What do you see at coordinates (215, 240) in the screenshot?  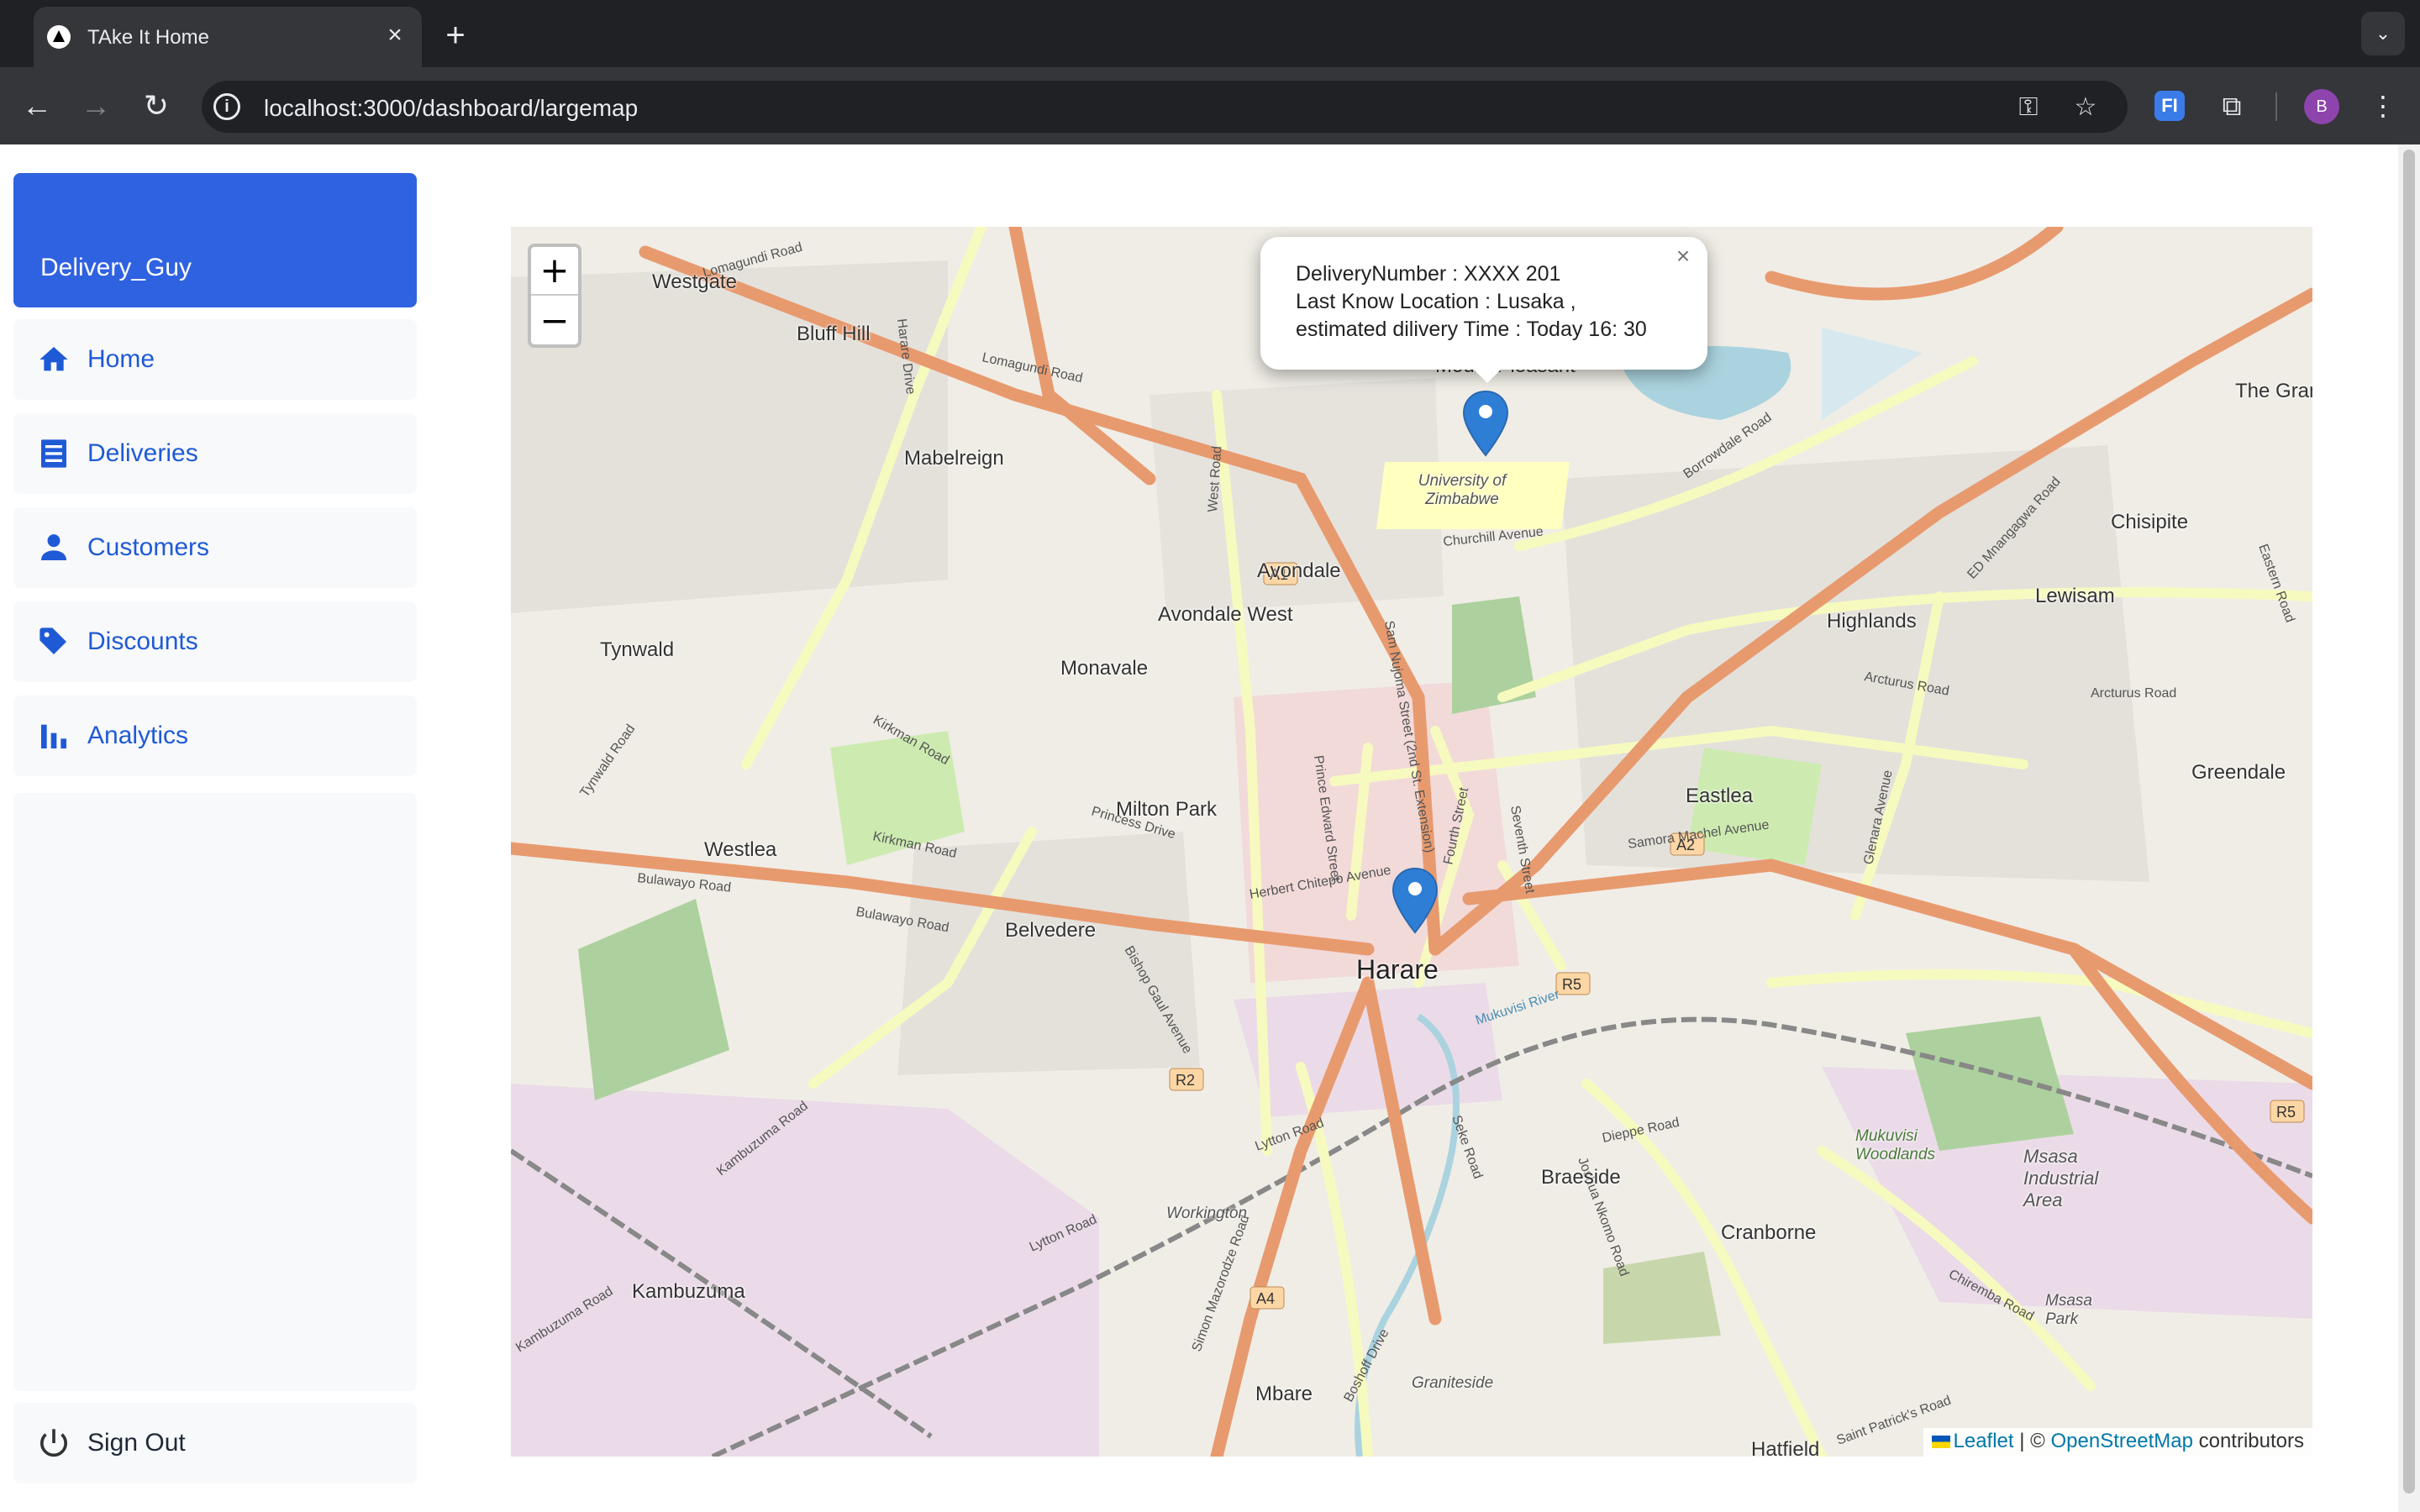 I see `sidebar-header: Delivery_Guy` at bounding box center [215, 240].